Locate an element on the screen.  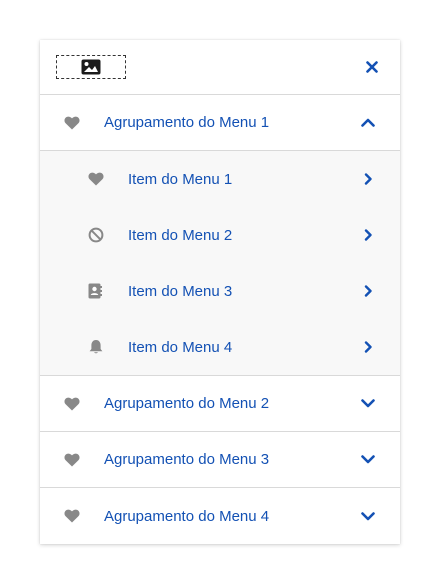
close-button is located at coordinates (372, 67).